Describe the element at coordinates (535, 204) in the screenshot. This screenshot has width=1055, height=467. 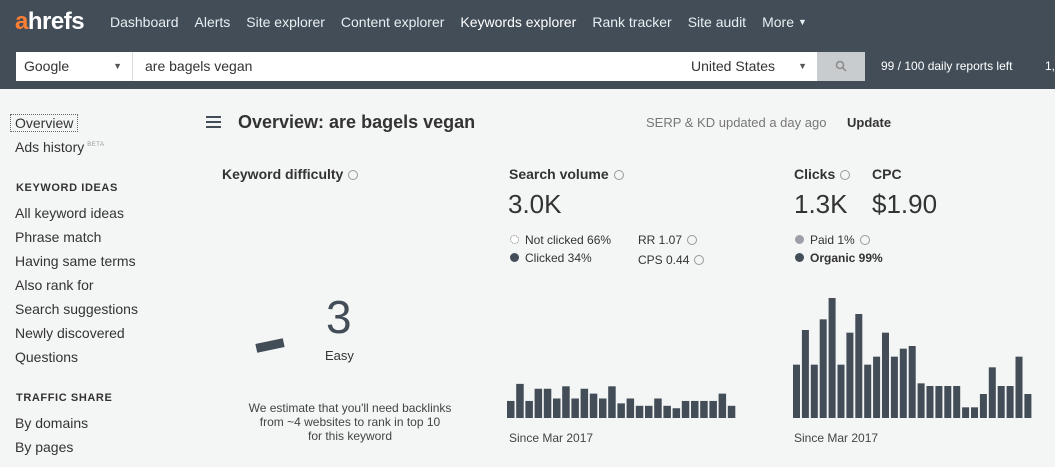
I see `search-volume-value: 3.0K` at that location.